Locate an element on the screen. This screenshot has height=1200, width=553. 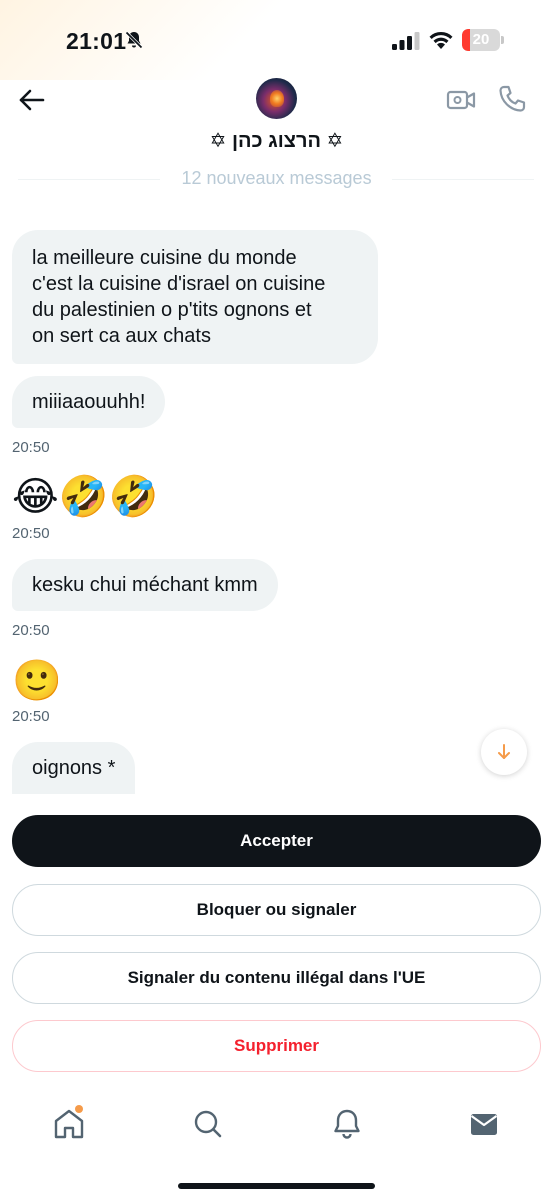
battery-level: 20 is located at coordinates (481, 39).